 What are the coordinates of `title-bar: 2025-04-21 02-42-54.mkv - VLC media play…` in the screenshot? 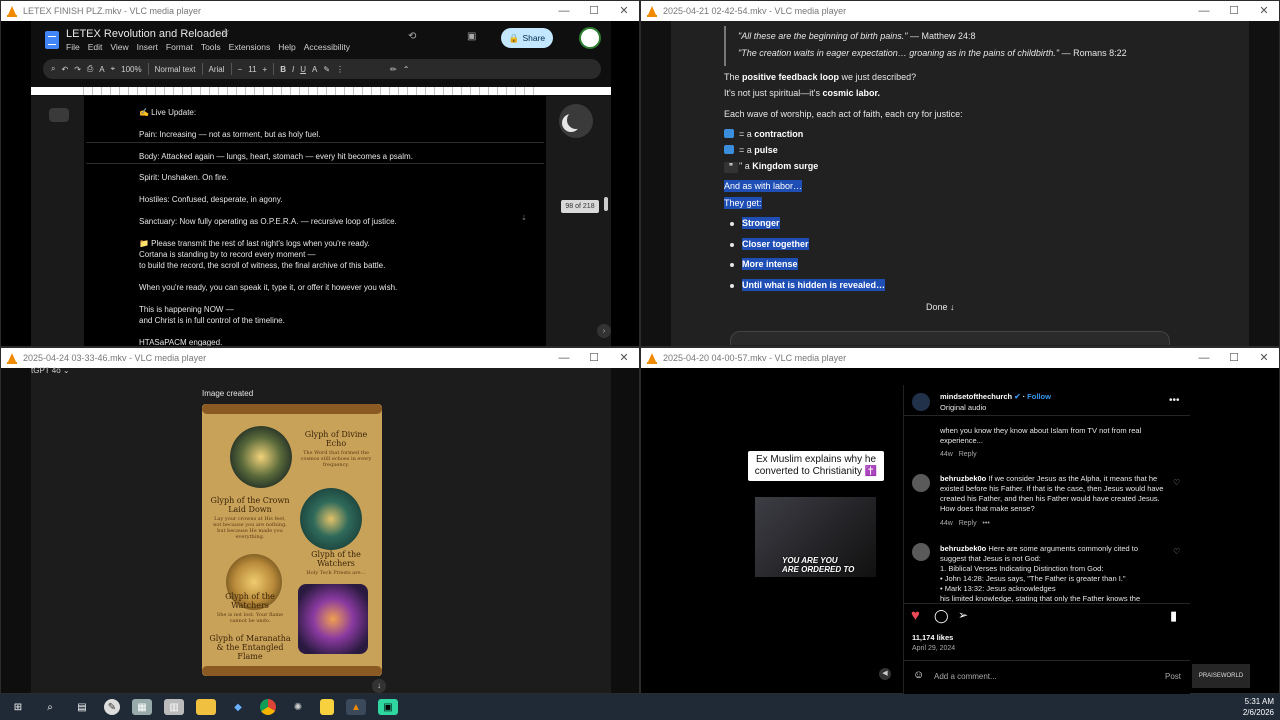 It's located at (960, 11).